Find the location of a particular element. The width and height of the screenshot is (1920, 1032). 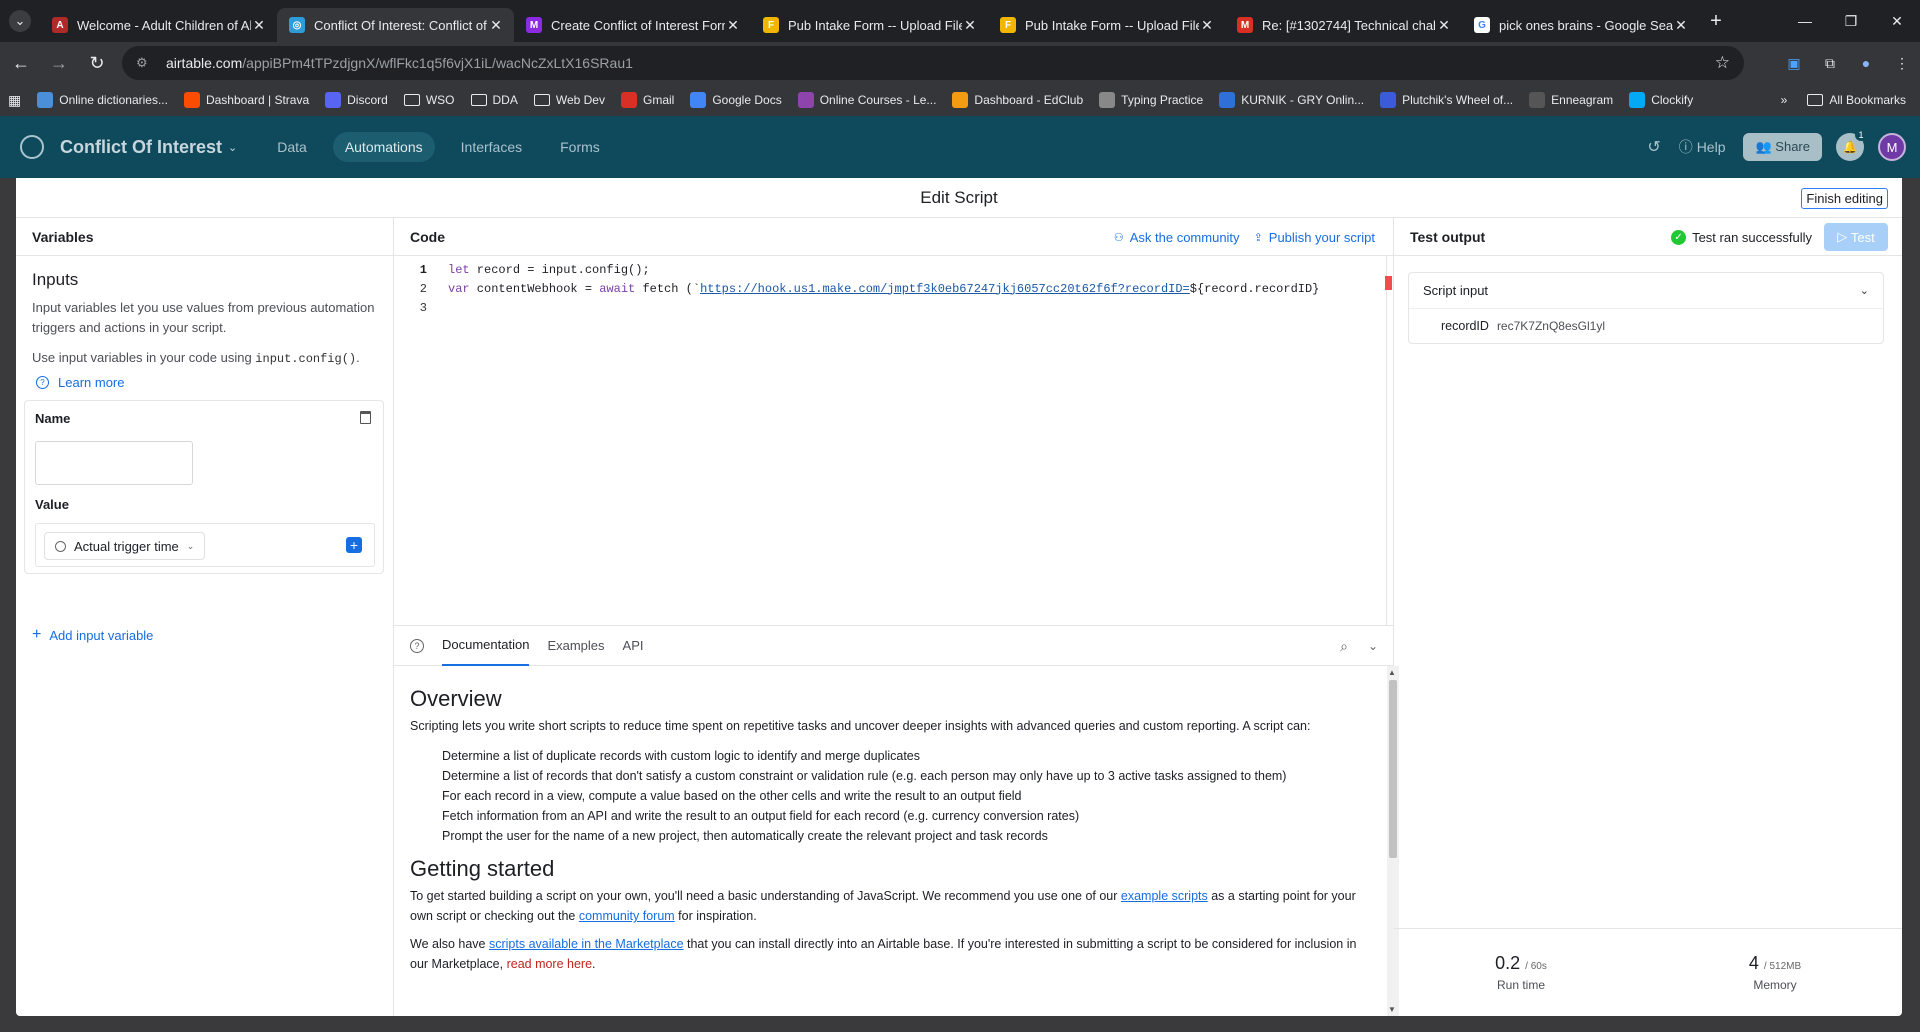

bookmark-item: Typing Practice is located at coordinates (1151, 100).